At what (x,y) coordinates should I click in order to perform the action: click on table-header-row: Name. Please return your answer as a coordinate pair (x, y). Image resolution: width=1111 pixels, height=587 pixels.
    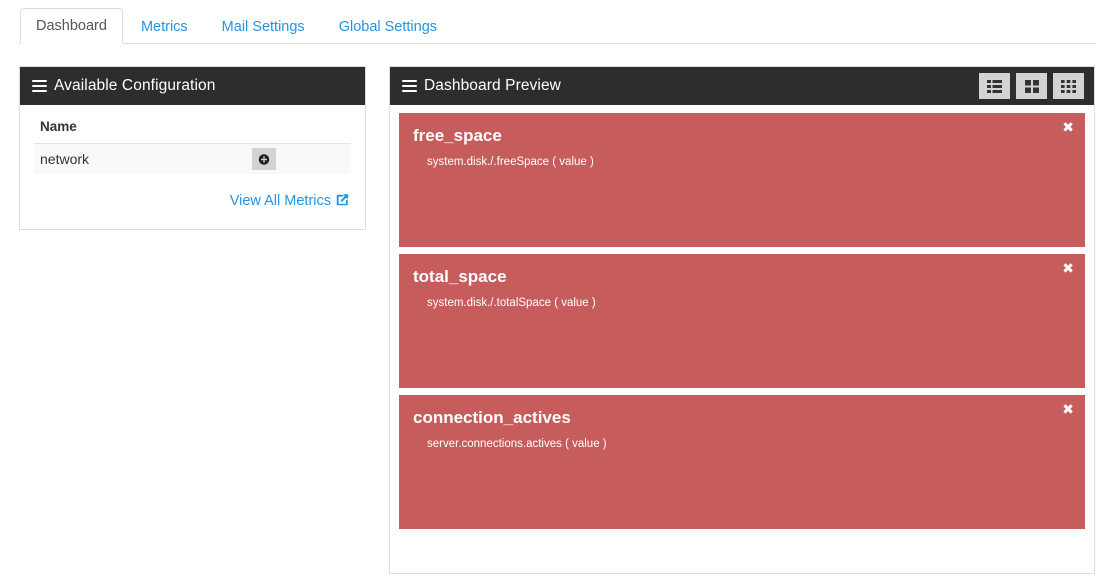
    Looking at the image, I should click on (192, 130).